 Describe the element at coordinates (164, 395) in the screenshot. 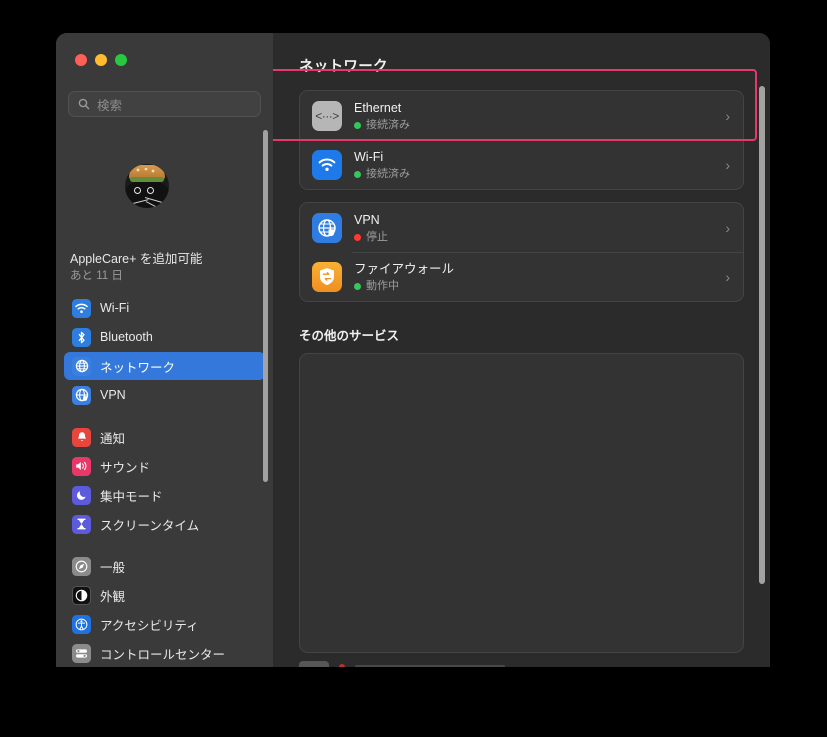

I see `sidebar-item-vpn: VPN` at that location.